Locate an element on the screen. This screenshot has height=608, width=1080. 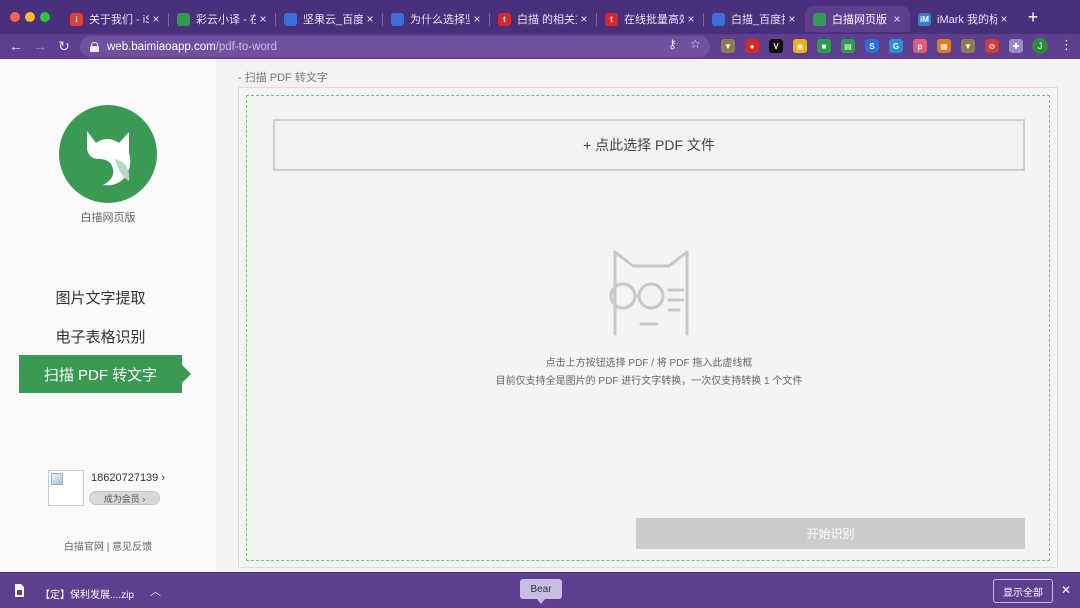
close-icon: ✕ is located at coordinates (1066, 590).